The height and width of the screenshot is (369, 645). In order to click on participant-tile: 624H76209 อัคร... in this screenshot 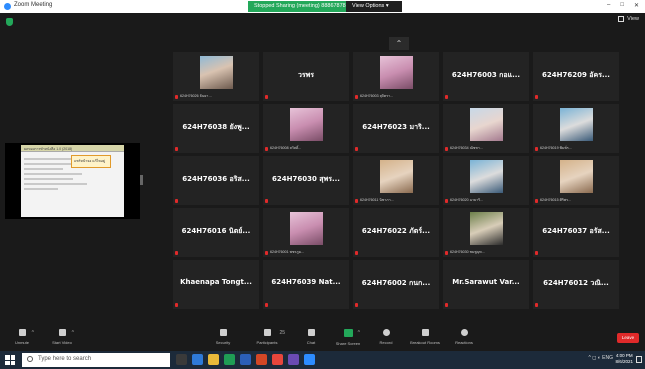, I will do `click(576, 76)`.